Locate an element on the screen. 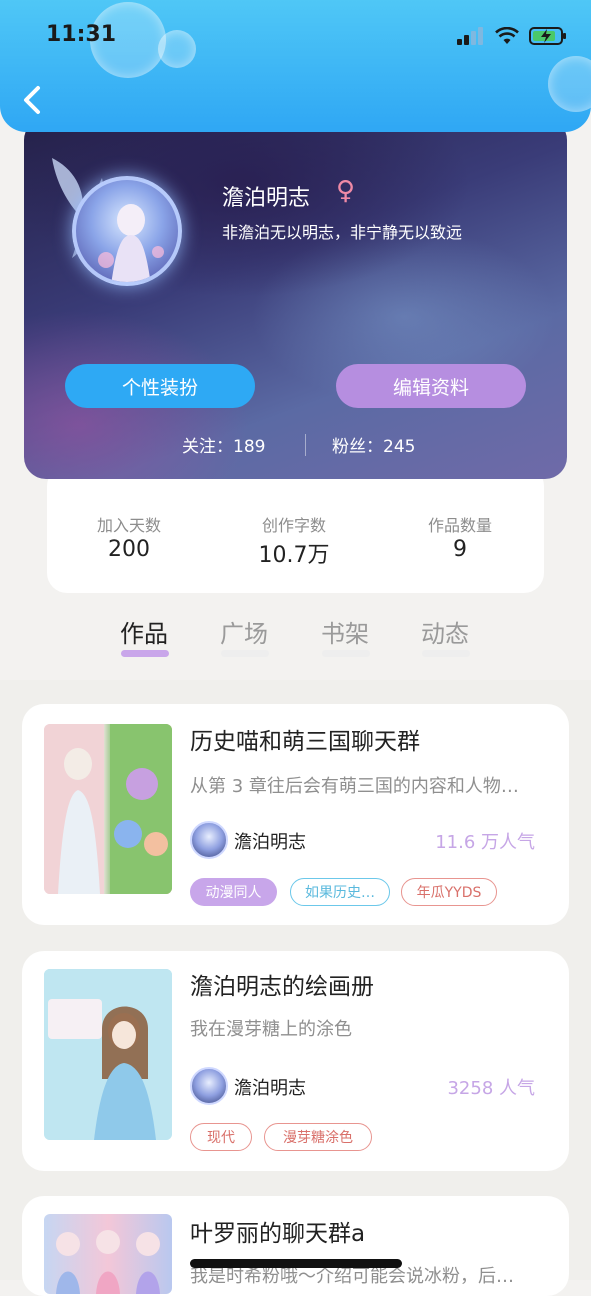 Image resolution: width=591 pixels, height=1296 pixels. stat-words: 创作字数 10.7万 is located at coordinates (294, 540).